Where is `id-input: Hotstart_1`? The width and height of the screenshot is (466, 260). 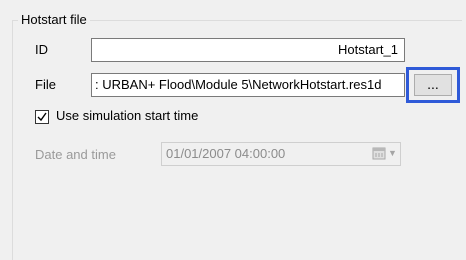 id-input: Hotstart_1 is located at coordinates (248, 50).